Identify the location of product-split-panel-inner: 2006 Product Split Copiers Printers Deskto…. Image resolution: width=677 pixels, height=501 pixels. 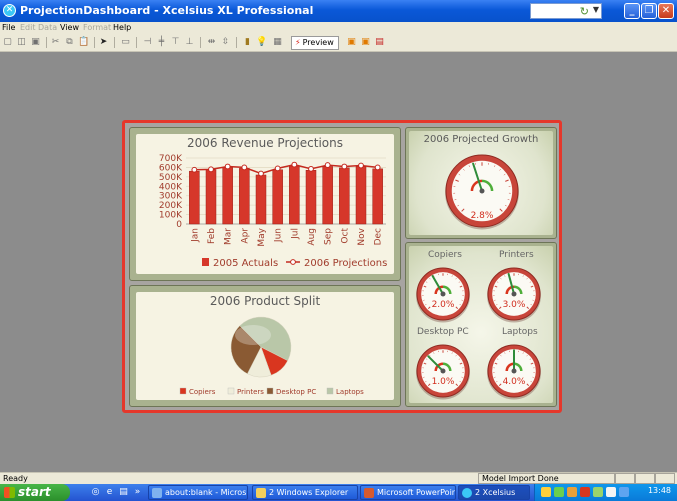
(265, 346).